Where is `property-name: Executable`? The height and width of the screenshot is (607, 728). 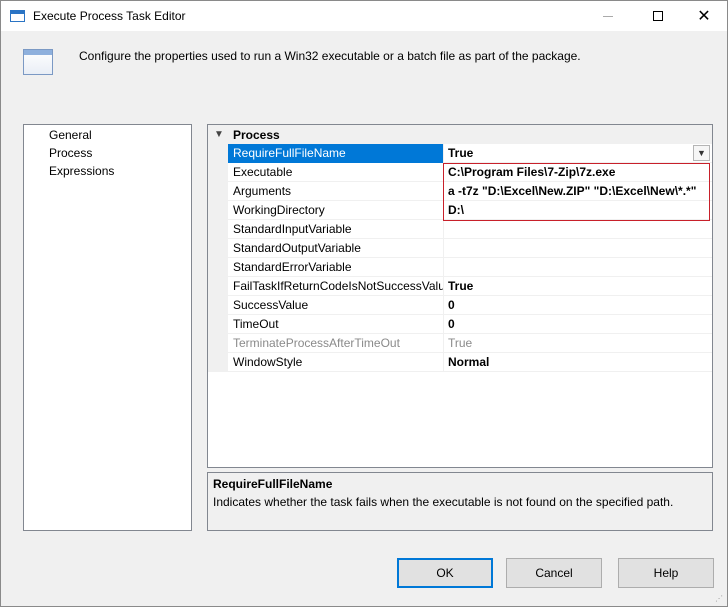
property-name: Executable is located at coordinates (336, 172).